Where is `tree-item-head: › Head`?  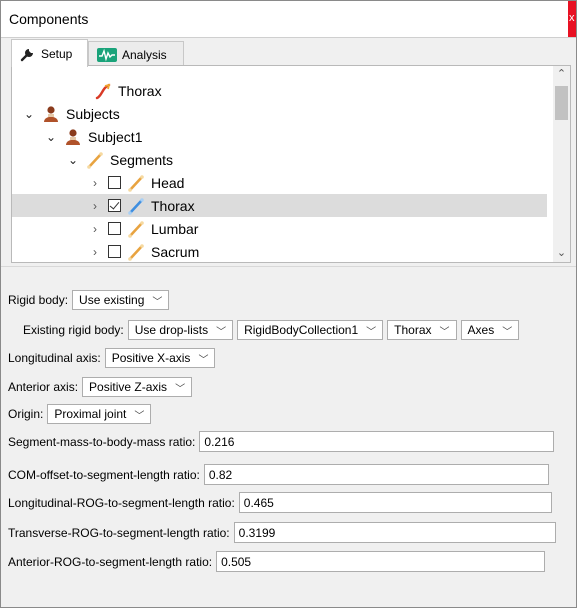
tree-item-head: › Head is located at coordinates (279, 182).